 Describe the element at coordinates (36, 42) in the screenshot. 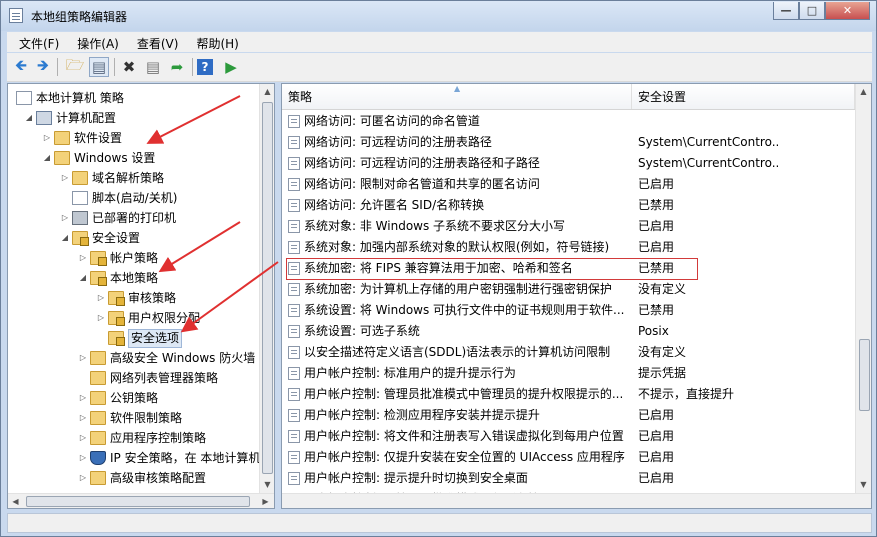

I see `menu-file: 文件(F)` at that location.